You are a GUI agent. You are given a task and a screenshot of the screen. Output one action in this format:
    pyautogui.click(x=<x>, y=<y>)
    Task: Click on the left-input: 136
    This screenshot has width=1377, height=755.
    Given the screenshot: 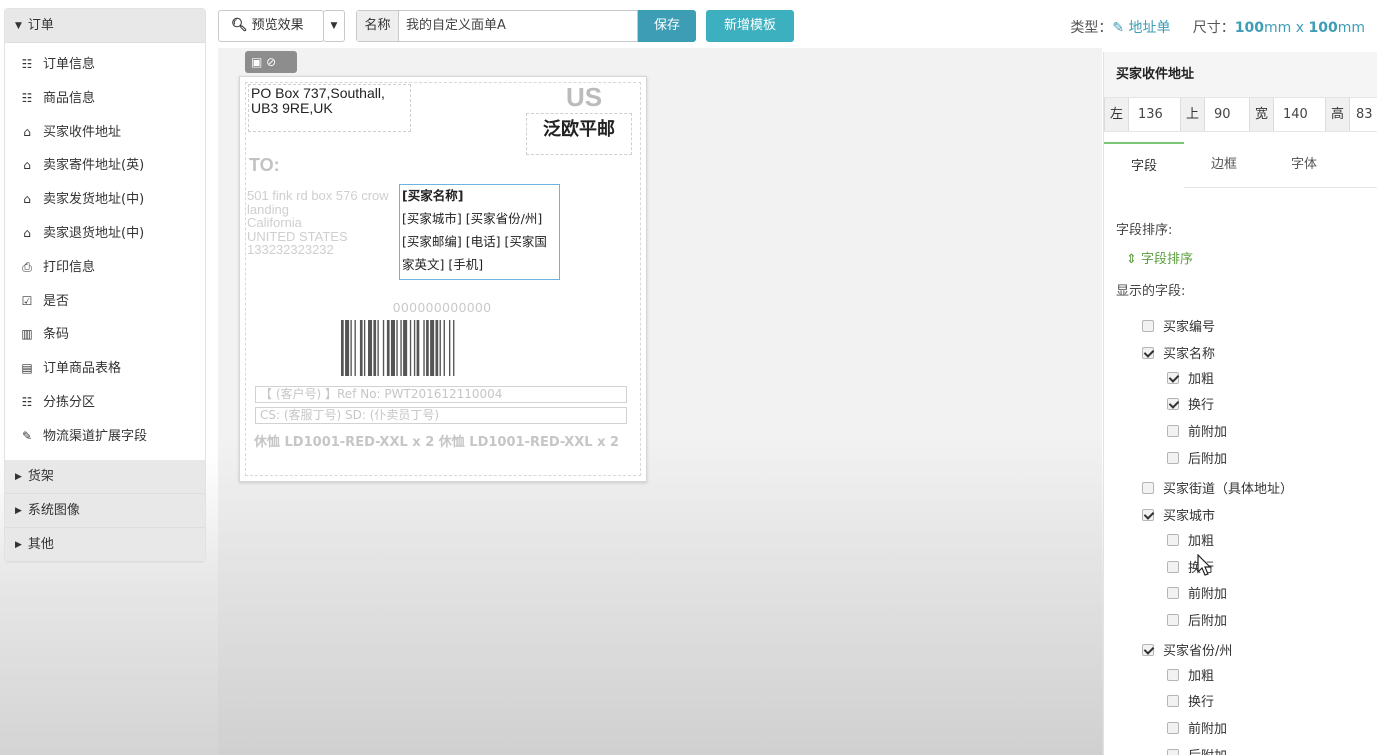 What is the action you would take?
    pyautogui.click(x=1151, y=114)
    